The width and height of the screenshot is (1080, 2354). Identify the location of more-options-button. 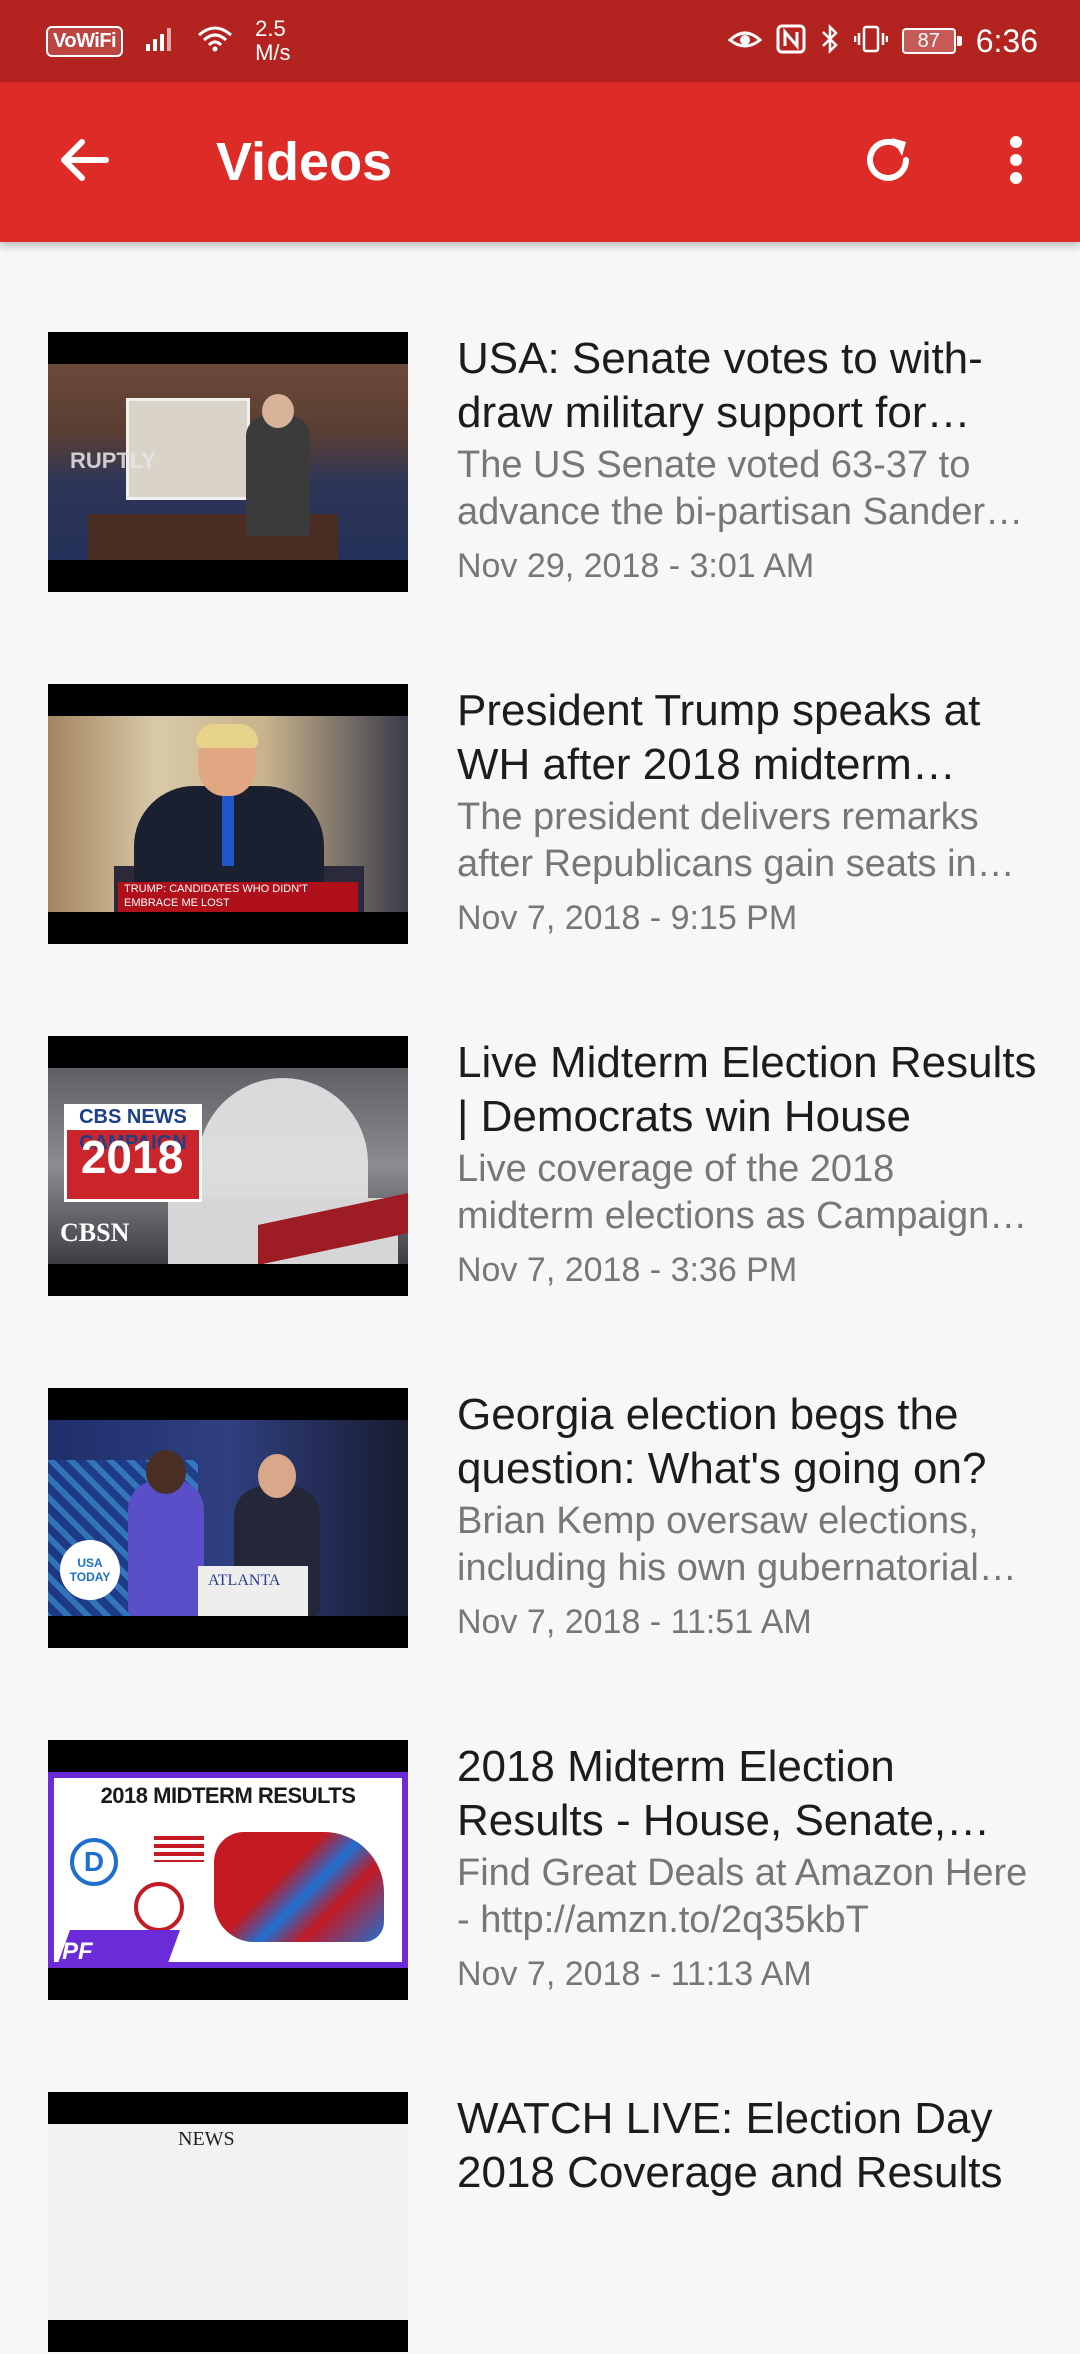
(1016, 162).